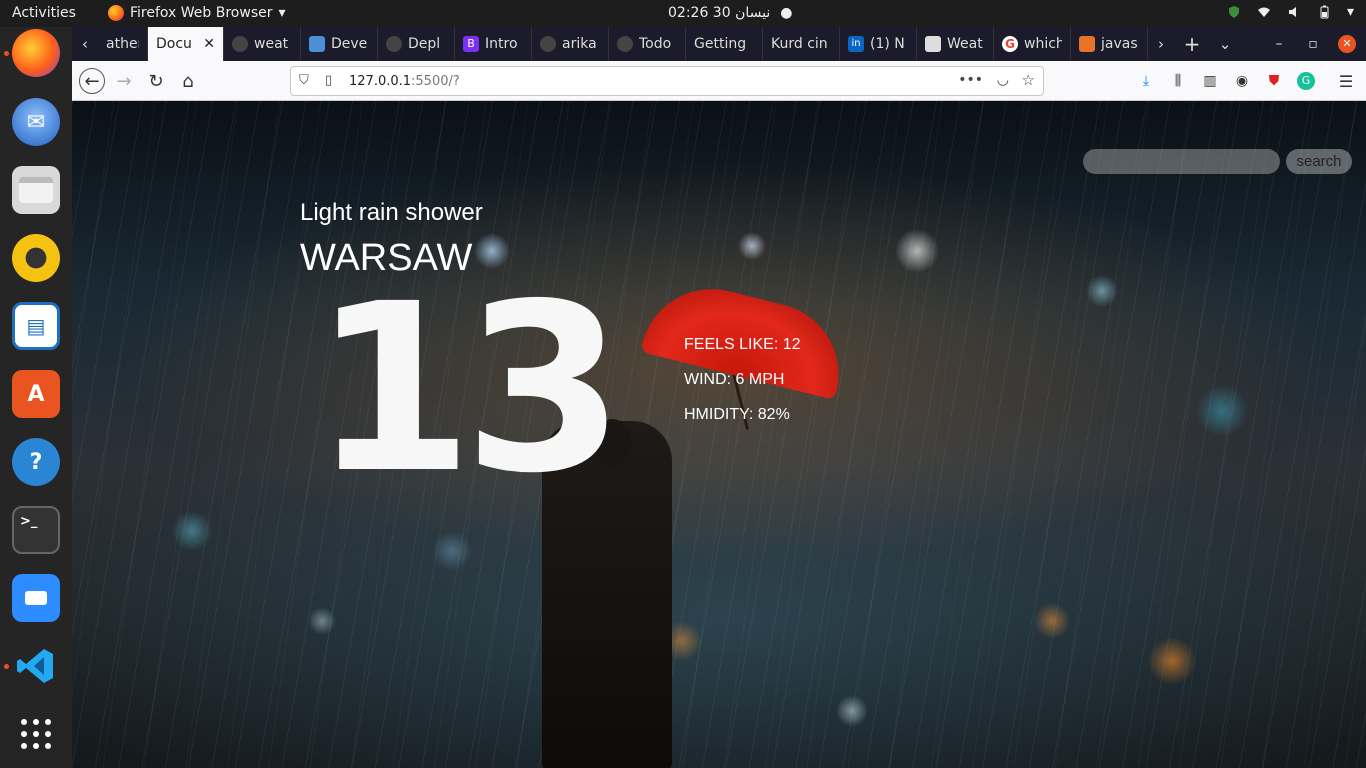  I want to click on tab: Getting, so click(724, 44).